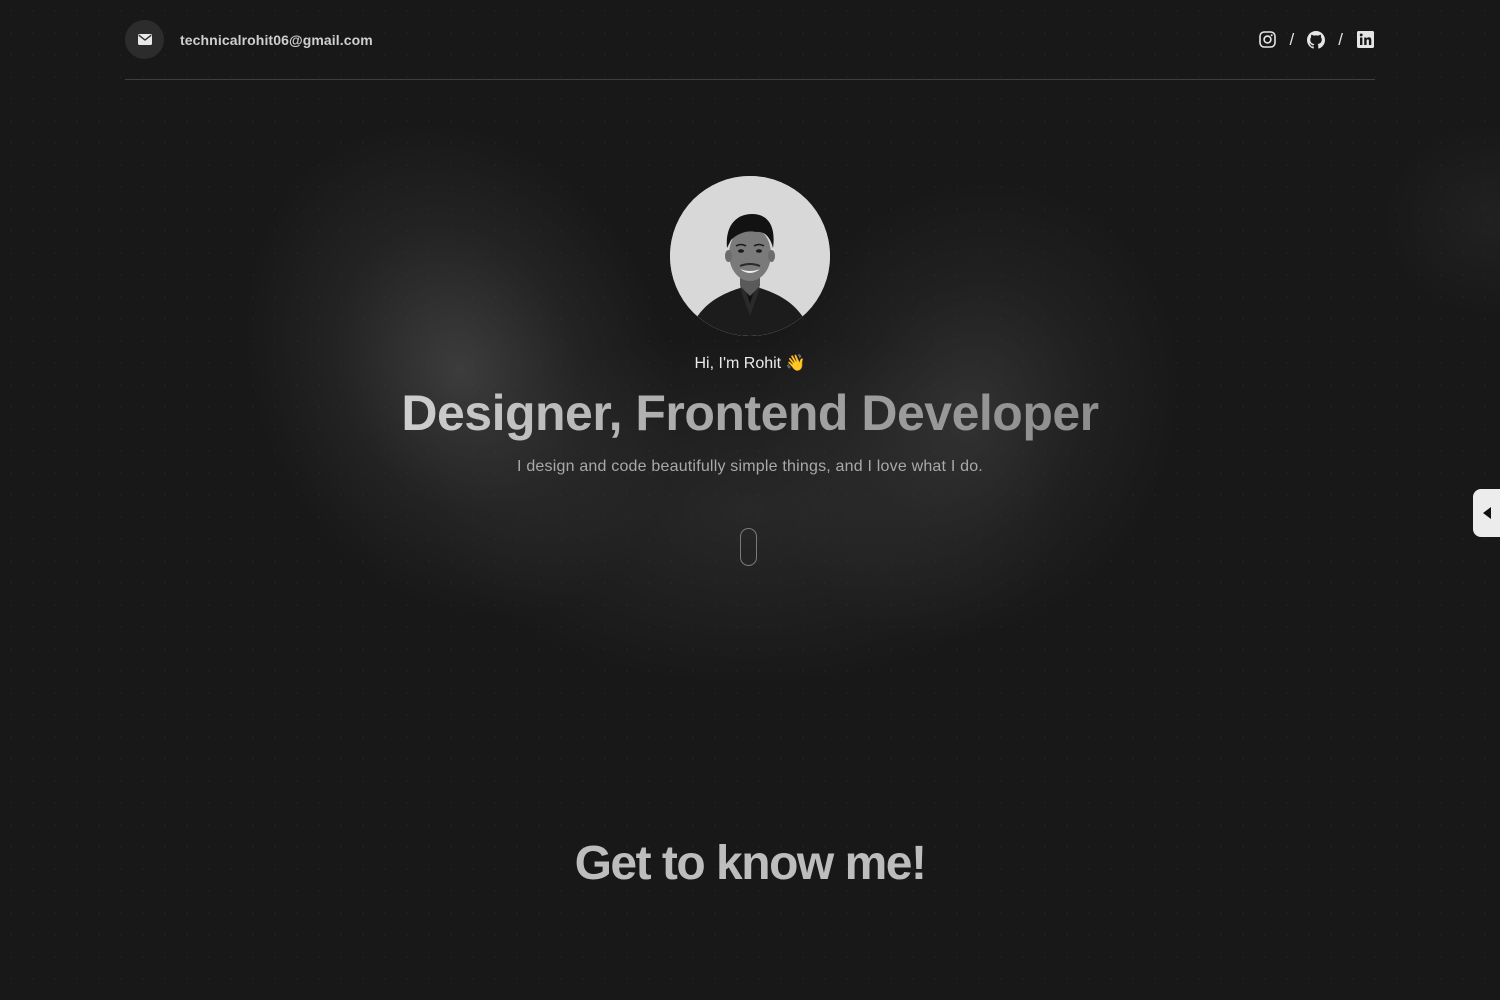 The image size is (1500, 1000). What do you see at coordinates (276, 40) in the screenshot?
I see `email-address: technicalrohit06@gmail.com` at bounding box center [276, 40].